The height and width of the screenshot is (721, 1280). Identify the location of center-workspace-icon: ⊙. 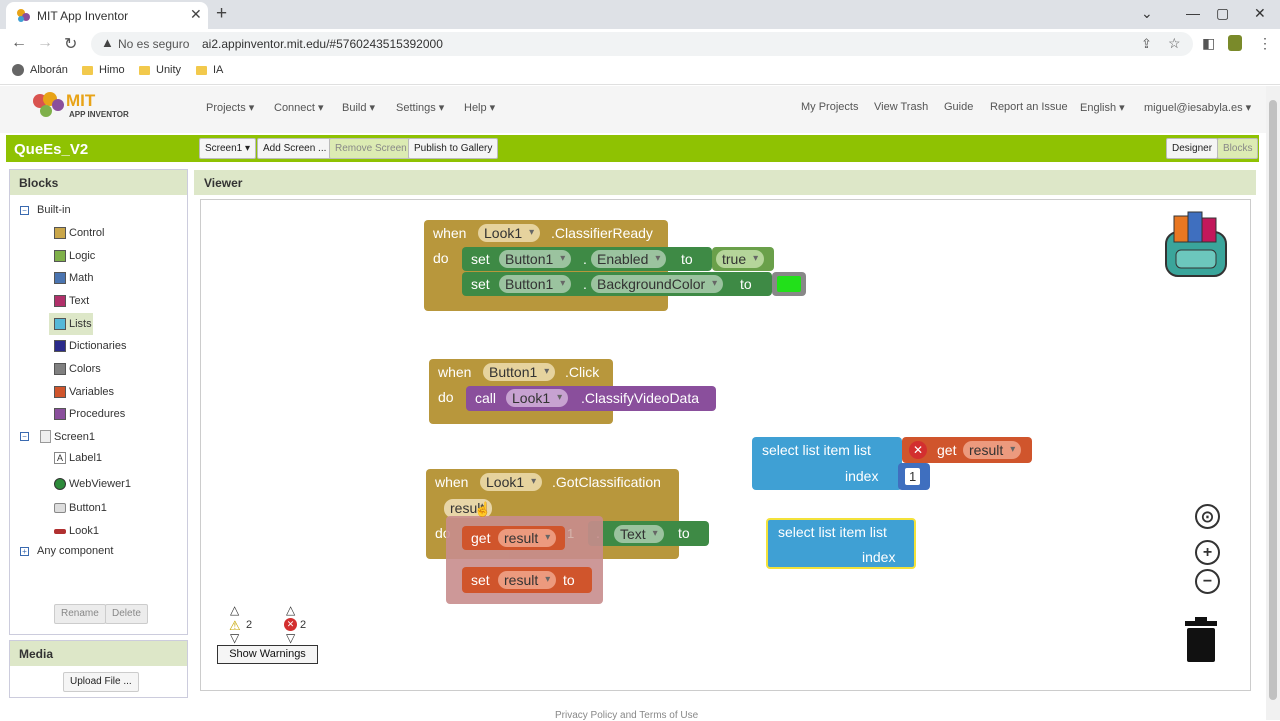
(1207, 516).